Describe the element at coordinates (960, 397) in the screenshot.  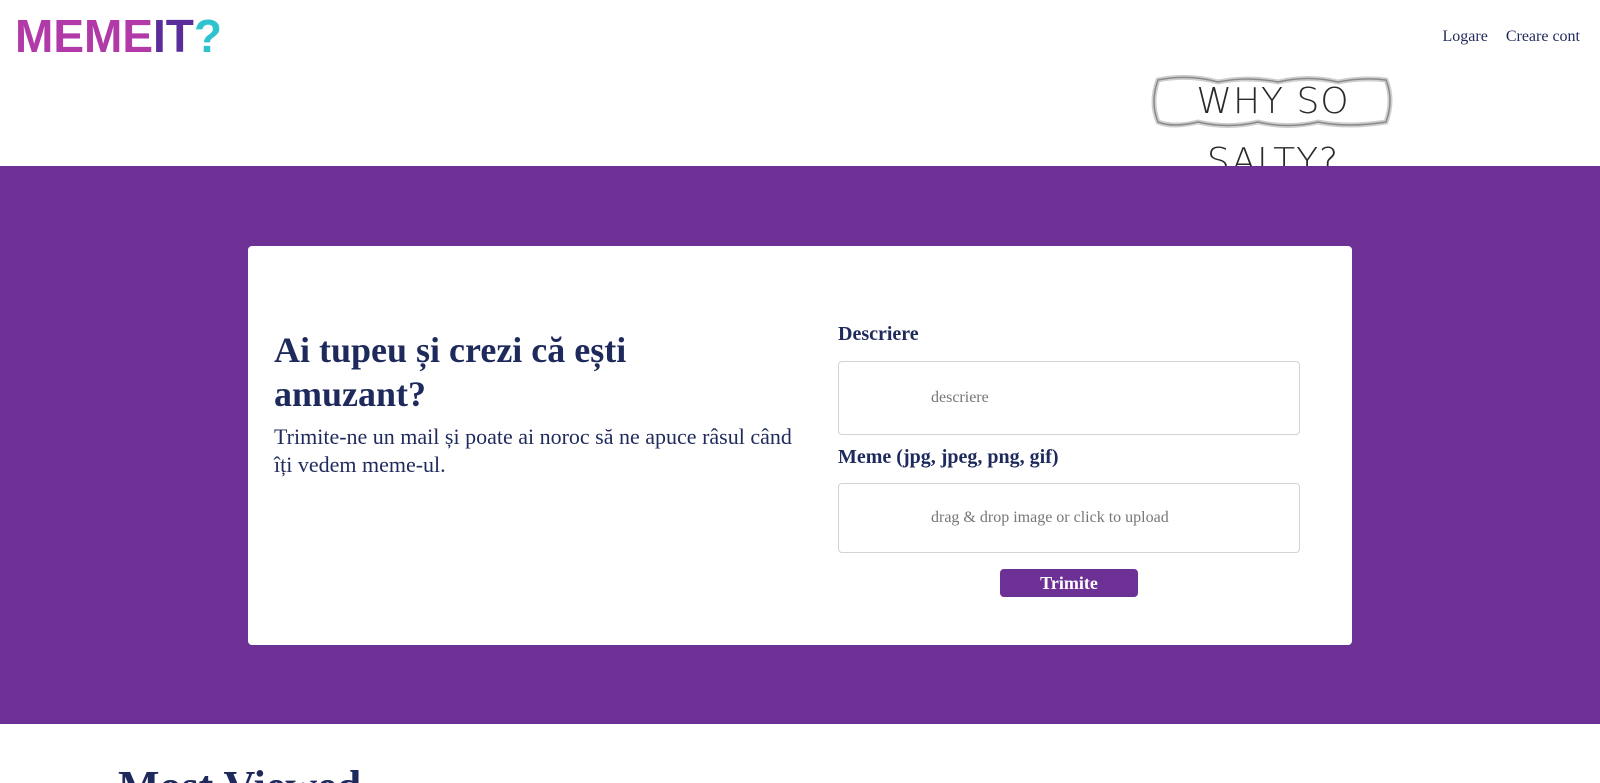
I see `description-placeholder: descriere` at that location.